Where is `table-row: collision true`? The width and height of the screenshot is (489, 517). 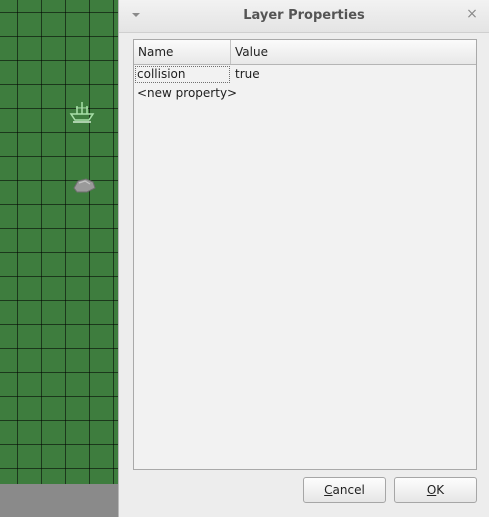
table-row: collision true is located at coordinates (305, 74).